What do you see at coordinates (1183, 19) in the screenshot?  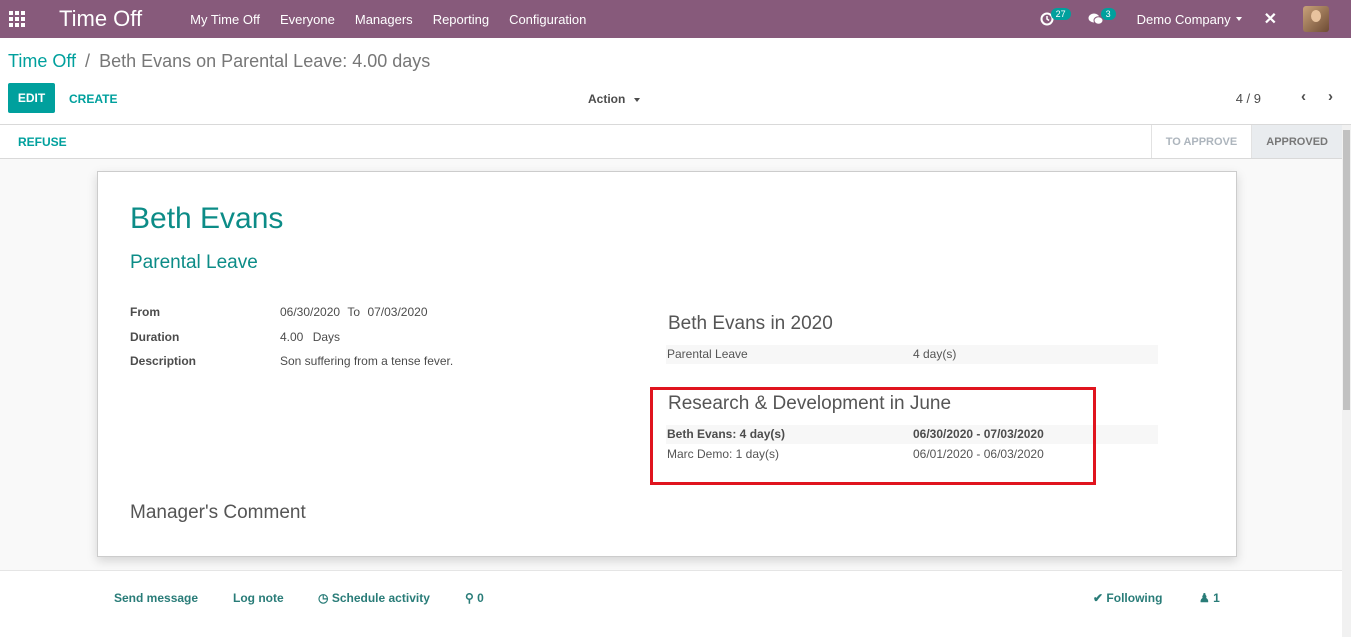 I see `company-name: Demo Company` at bounding box center [1183, 19].